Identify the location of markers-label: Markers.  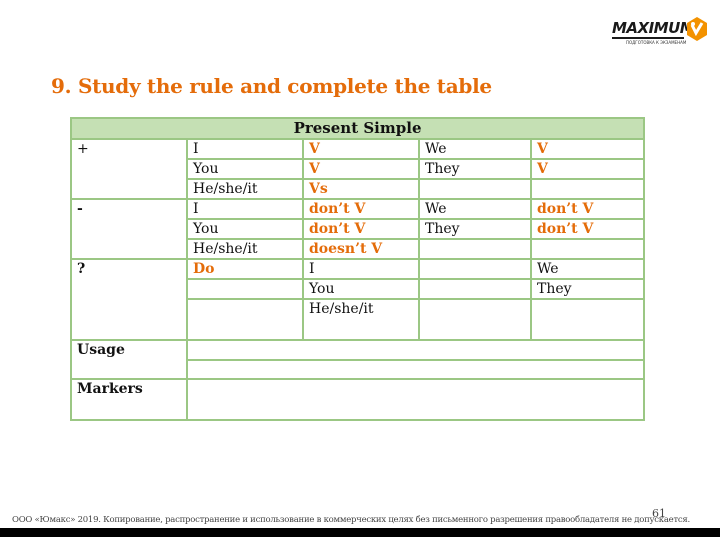
(129, 399).